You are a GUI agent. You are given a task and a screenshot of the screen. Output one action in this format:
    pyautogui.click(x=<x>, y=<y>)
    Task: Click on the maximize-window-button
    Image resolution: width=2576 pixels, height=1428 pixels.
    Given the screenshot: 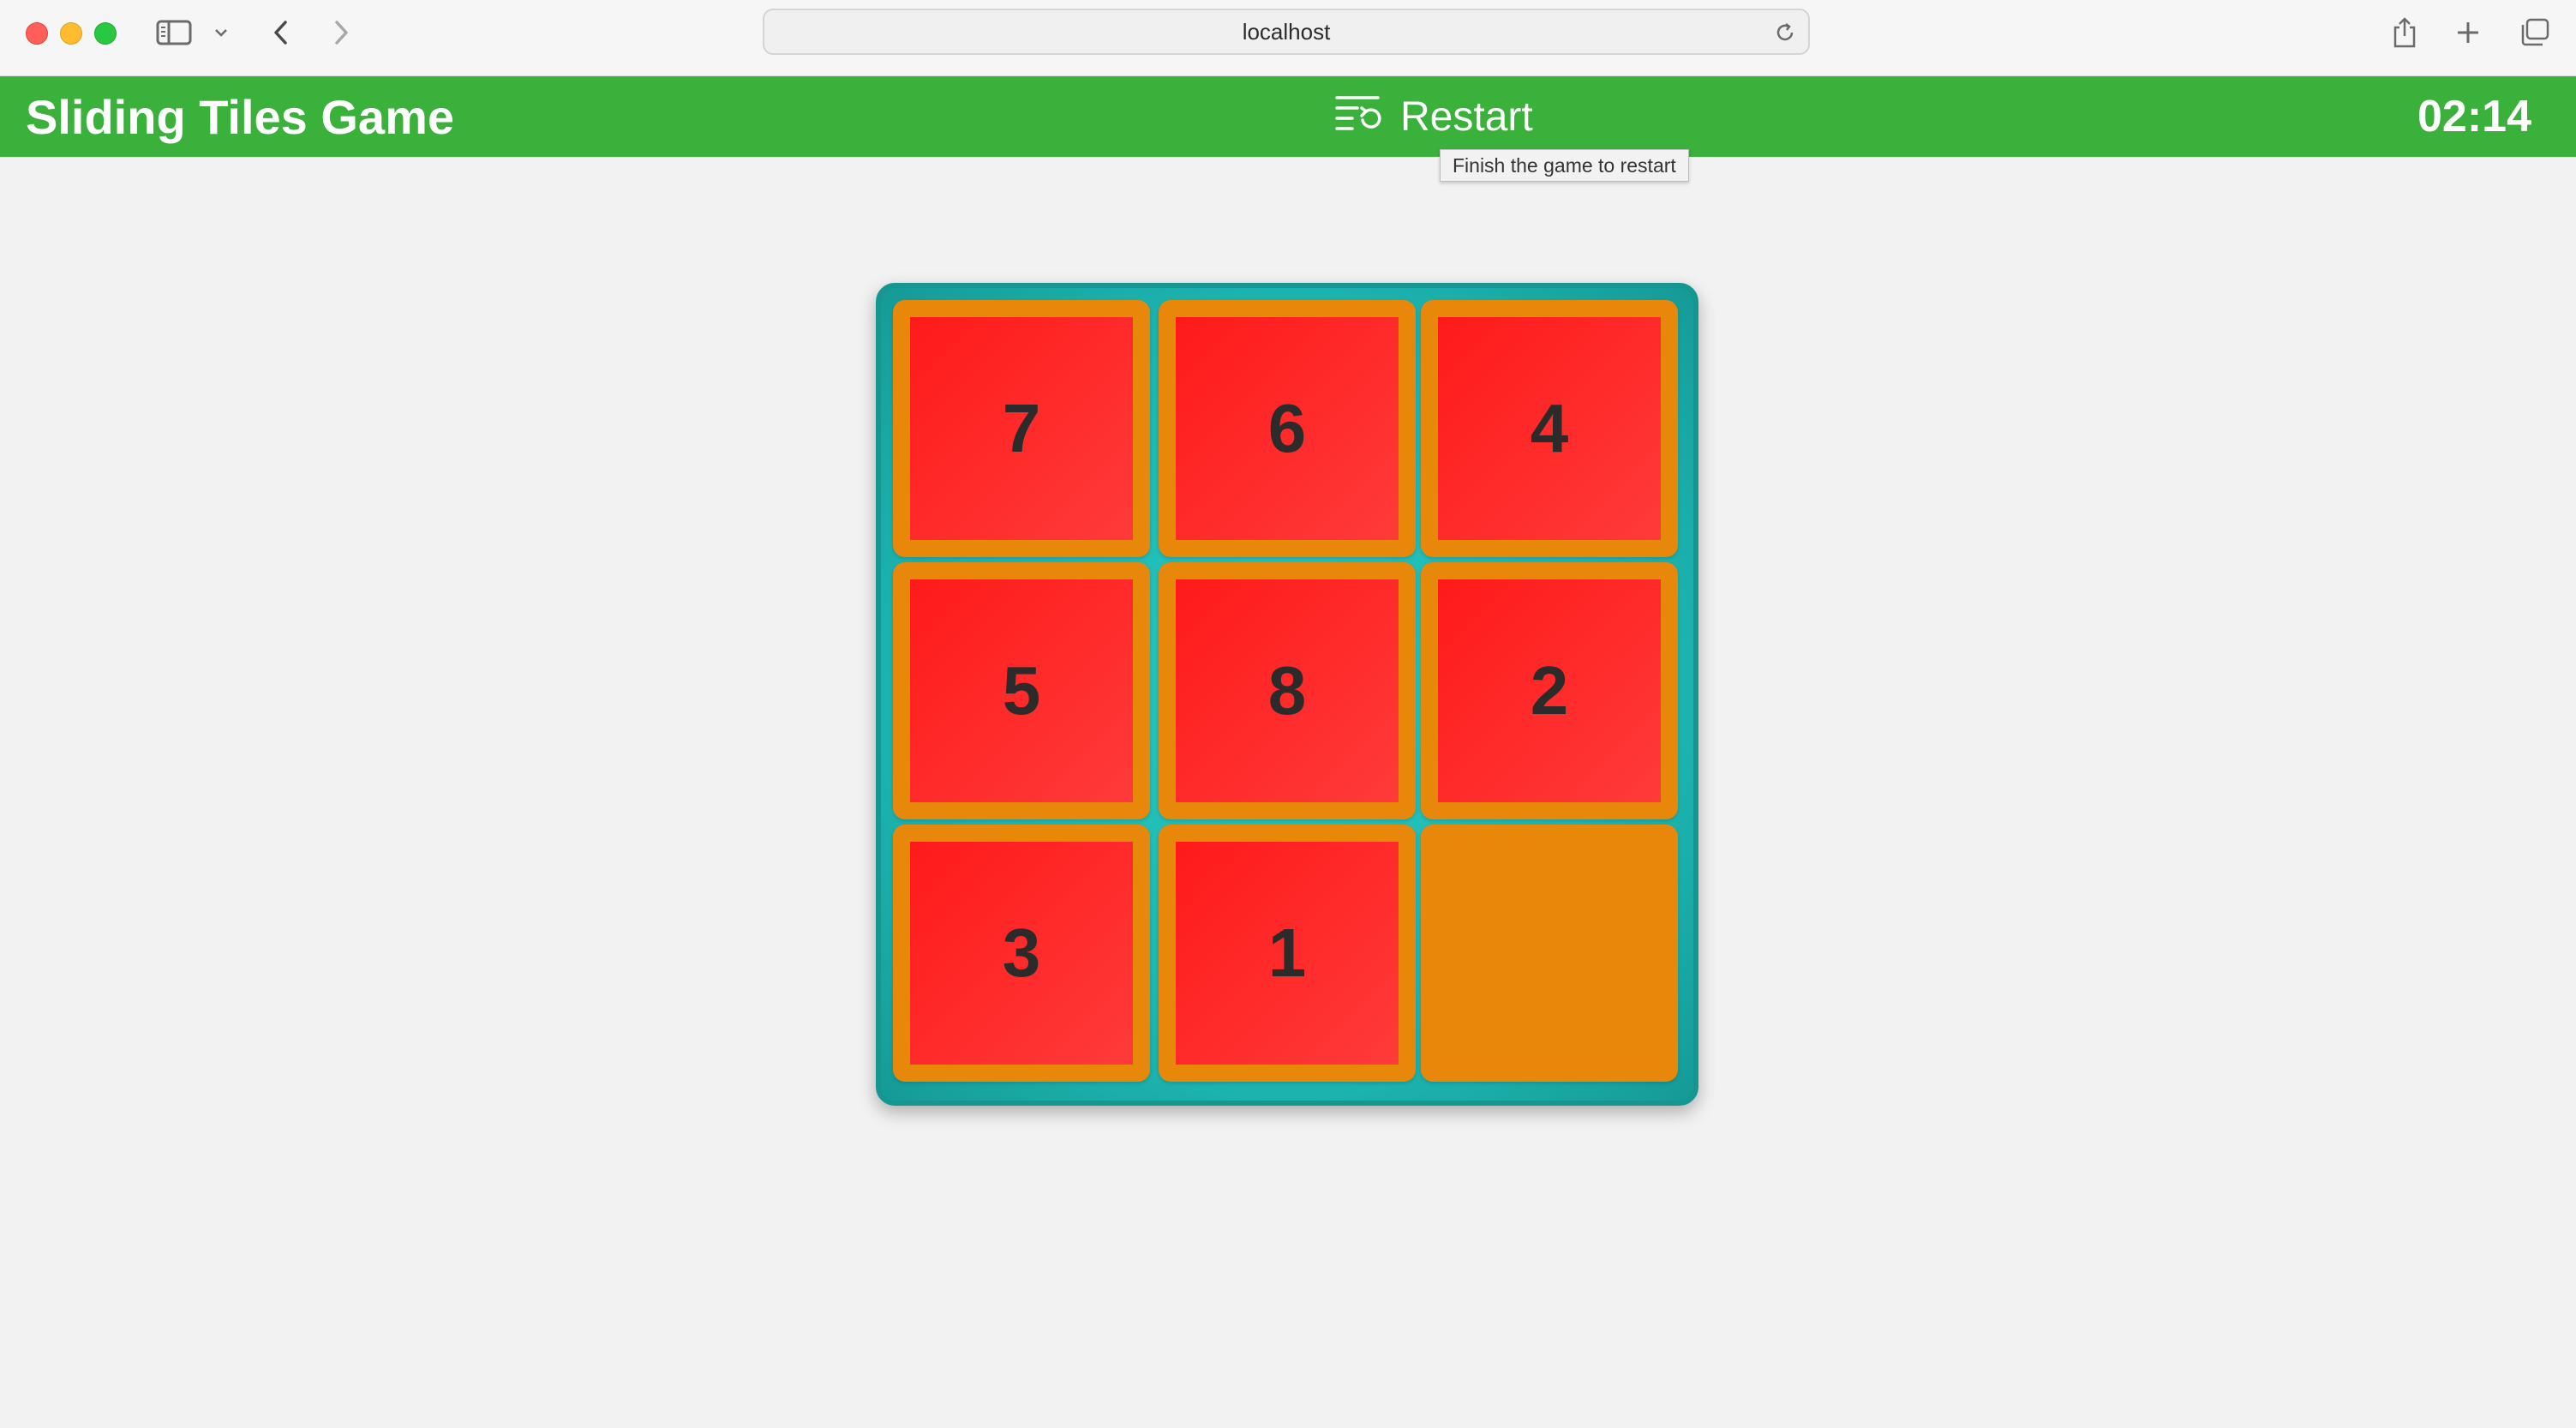 What is the action you would take?
    pyautogui.click(x=105, y=33)
    